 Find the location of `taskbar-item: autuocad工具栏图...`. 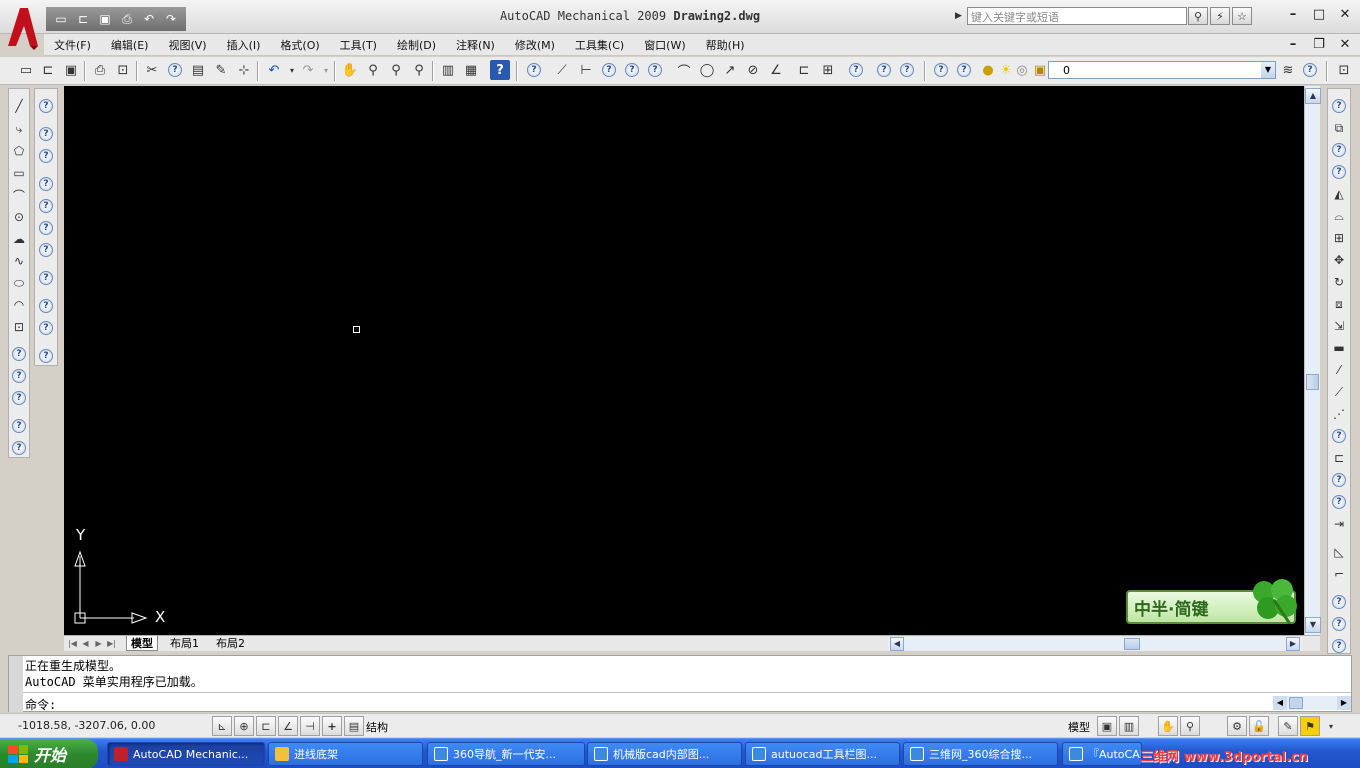

taskbar-item: autuocad工具栏图... is located at coordinates (822, 754).